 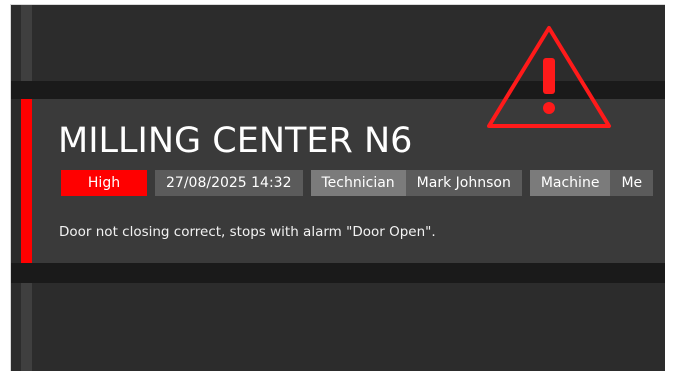 I want to click on priority-badge: High, so click(x=104, y=183).